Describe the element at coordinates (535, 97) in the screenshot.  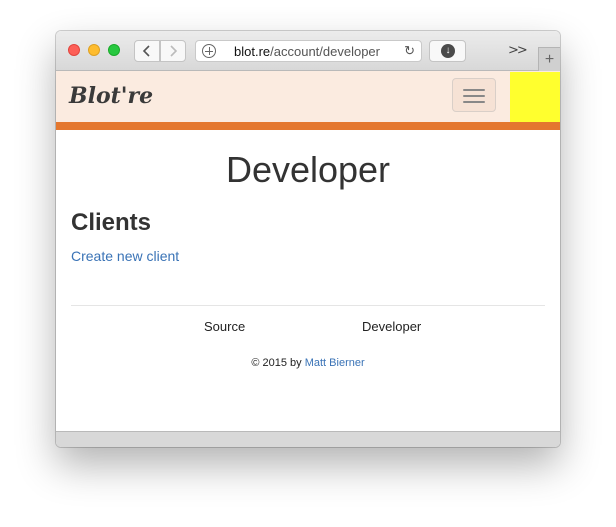
I see `highlight-block` at that location.